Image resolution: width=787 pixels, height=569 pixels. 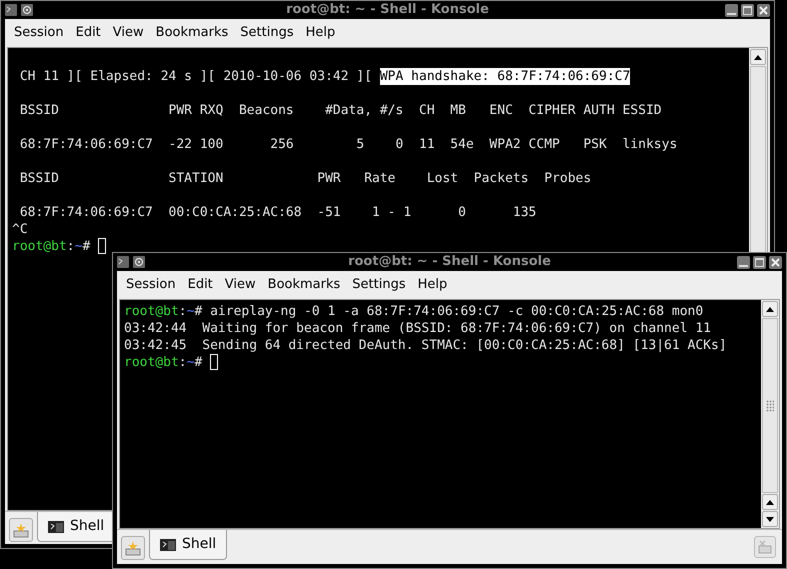 What do you see at coordinates (425, 345) in the screenshot?
I see `terminal-text: 03:42:45 Sending 64 directed DeAuth. STMAC: [00:C0:CA:25:AC:68] [13|61 ACKs]` at bounding box center [425, 345].